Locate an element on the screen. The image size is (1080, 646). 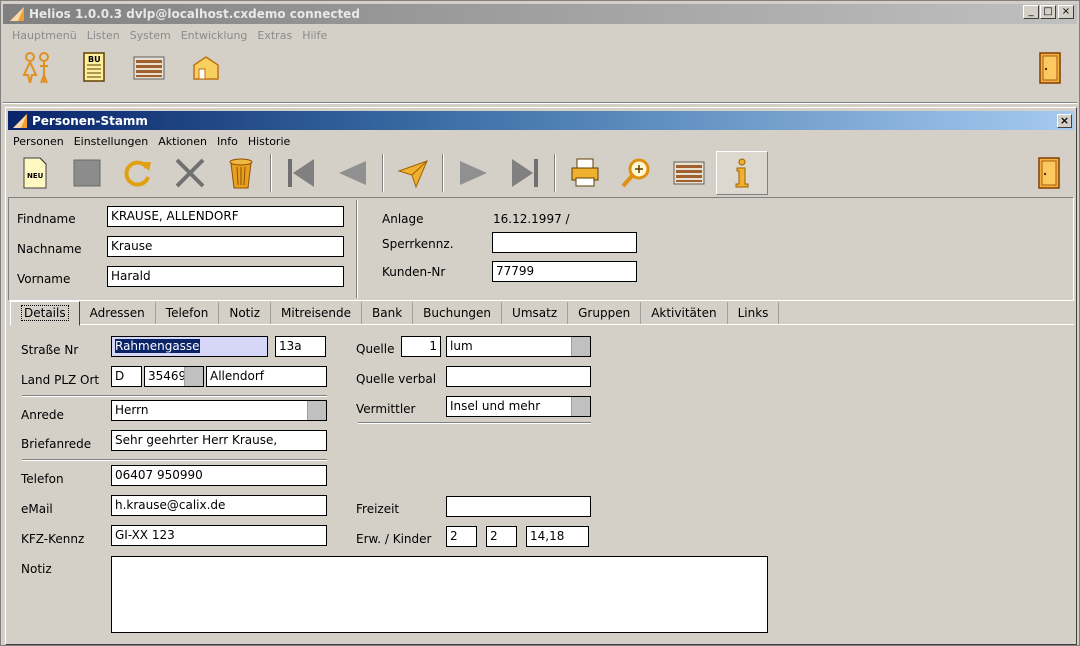
delete-button is located at coordinates (241, 173).